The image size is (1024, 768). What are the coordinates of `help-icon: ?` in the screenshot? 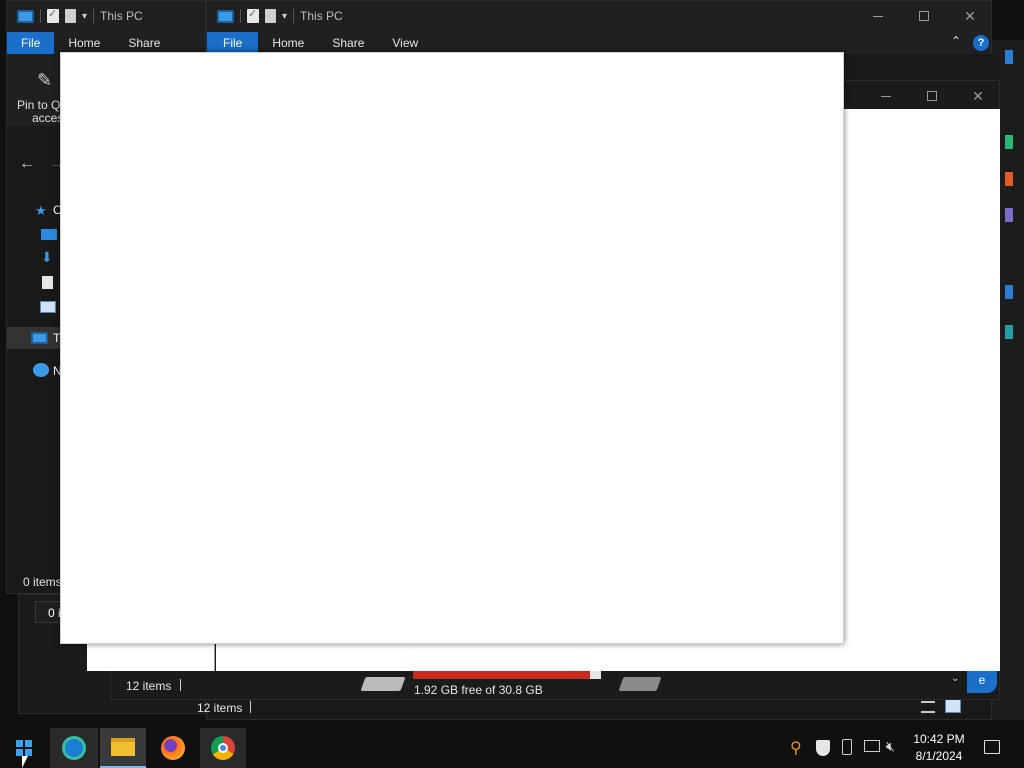 It's located at (981, 43).